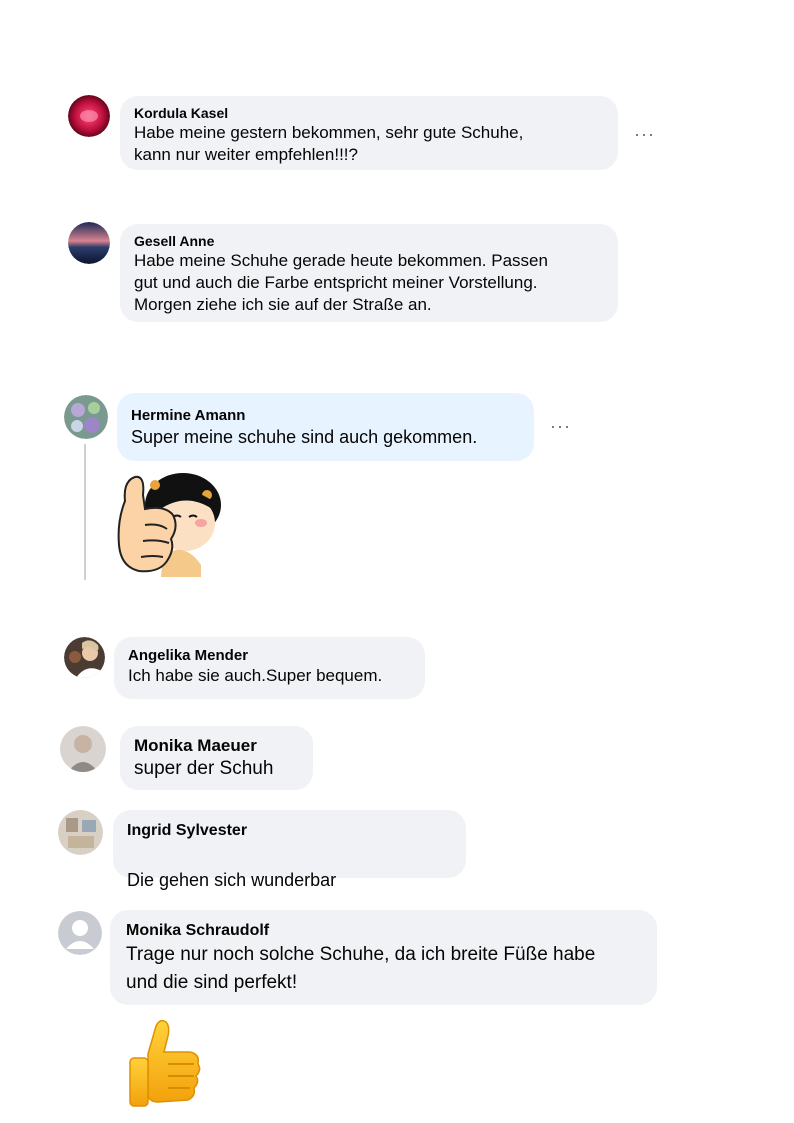 The width and height of the screenshot is (794, 1123). What do you see at coordinates (204, 768) in the screenshot?
I see `comment-text: super der Schuh` at bounding box center [204, 768].